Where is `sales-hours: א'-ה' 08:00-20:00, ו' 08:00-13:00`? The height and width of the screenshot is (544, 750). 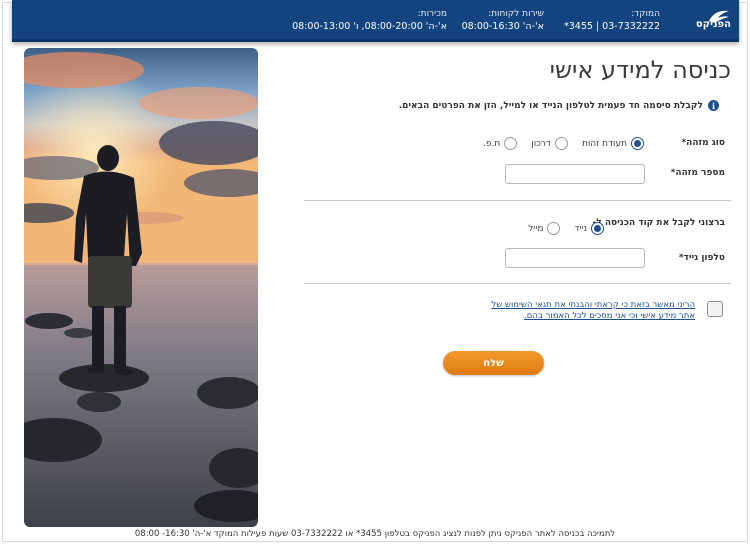
sales-hours: א'-ה' 08:00-20:00, ו' 08:00-13:00 is located at coordinates (369, 26).